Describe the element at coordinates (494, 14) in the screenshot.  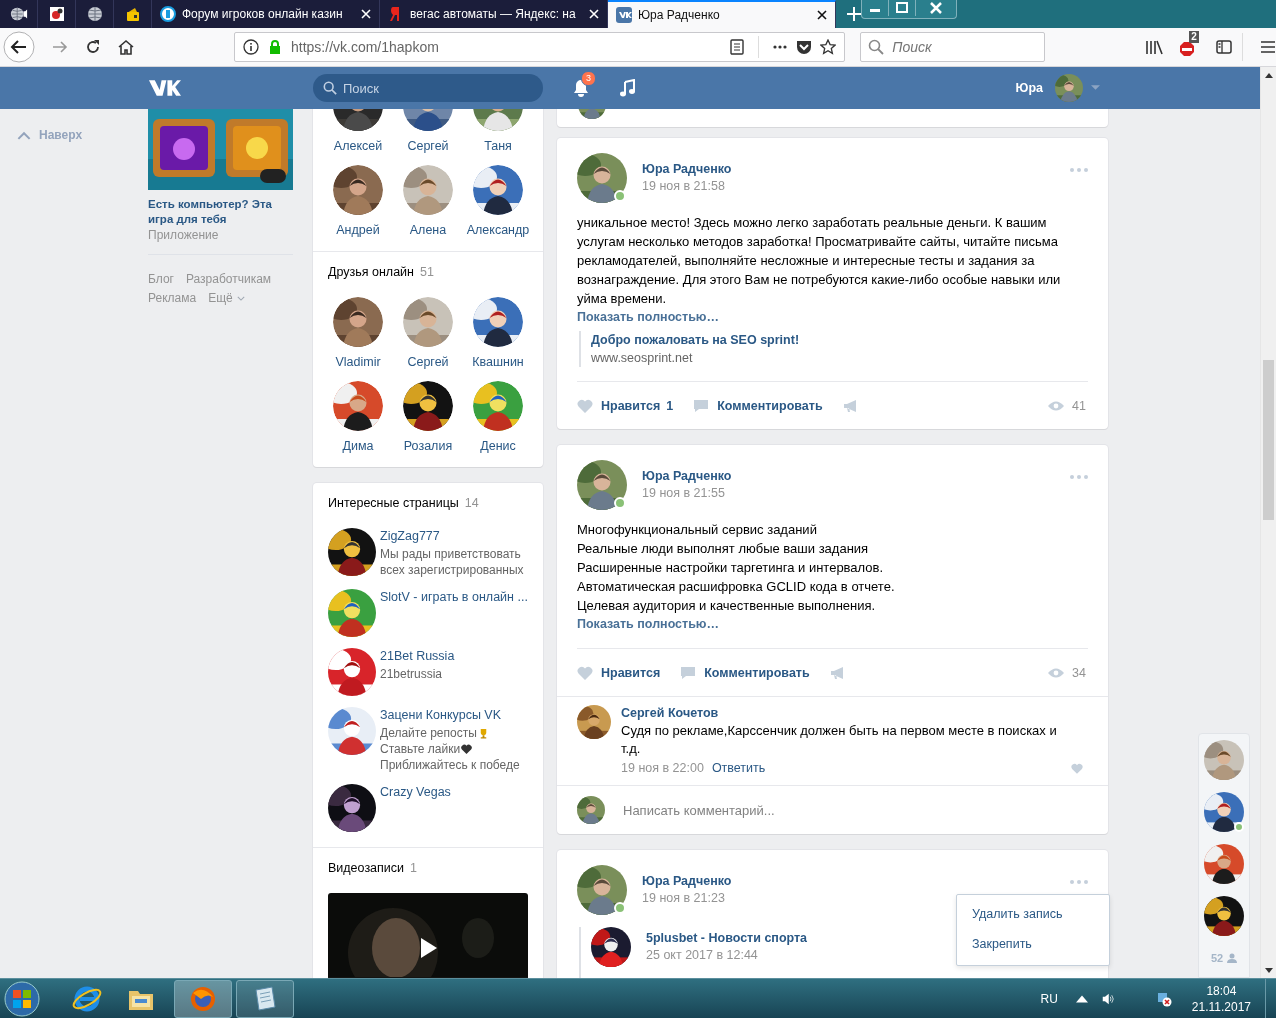
I see `browser-tab: вегас автоматы — Яндекс: на` at that location.